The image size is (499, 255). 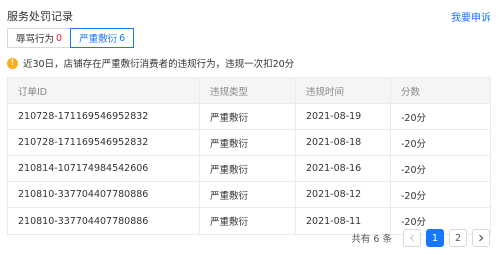 What do you see at coordinates (435, 238) in the screenshot?
I see `page-button-1: 1` at bounding box center [435, 238].